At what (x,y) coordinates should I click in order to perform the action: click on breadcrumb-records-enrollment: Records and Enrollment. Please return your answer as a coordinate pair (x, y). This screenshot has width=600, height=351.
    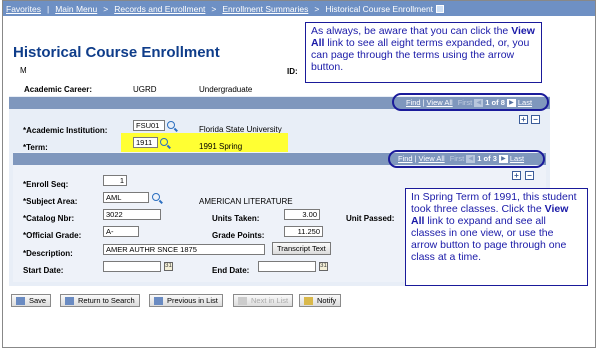
    Looking at the image, I should click on (159, 9).